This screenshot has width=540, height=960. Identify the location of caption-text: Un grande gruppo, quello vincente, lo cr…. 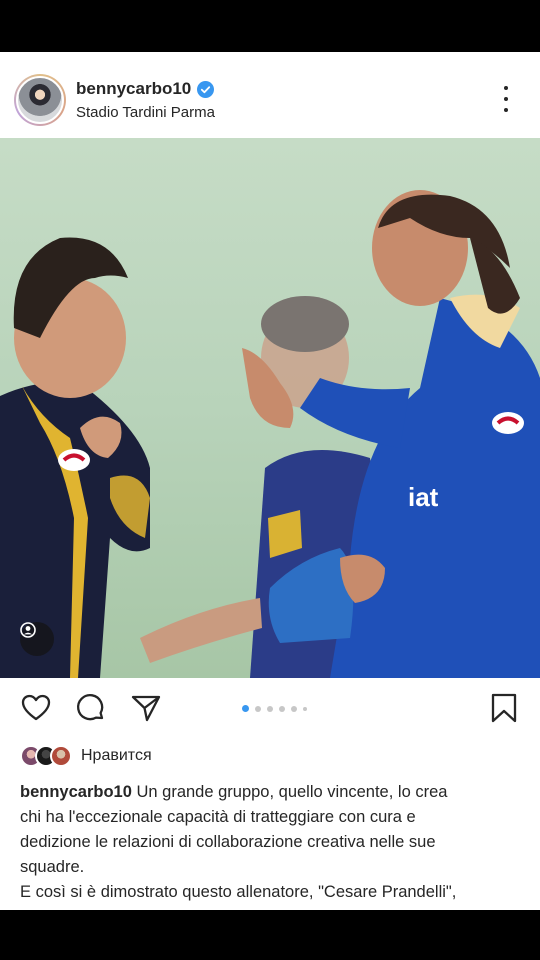
(292, 792).